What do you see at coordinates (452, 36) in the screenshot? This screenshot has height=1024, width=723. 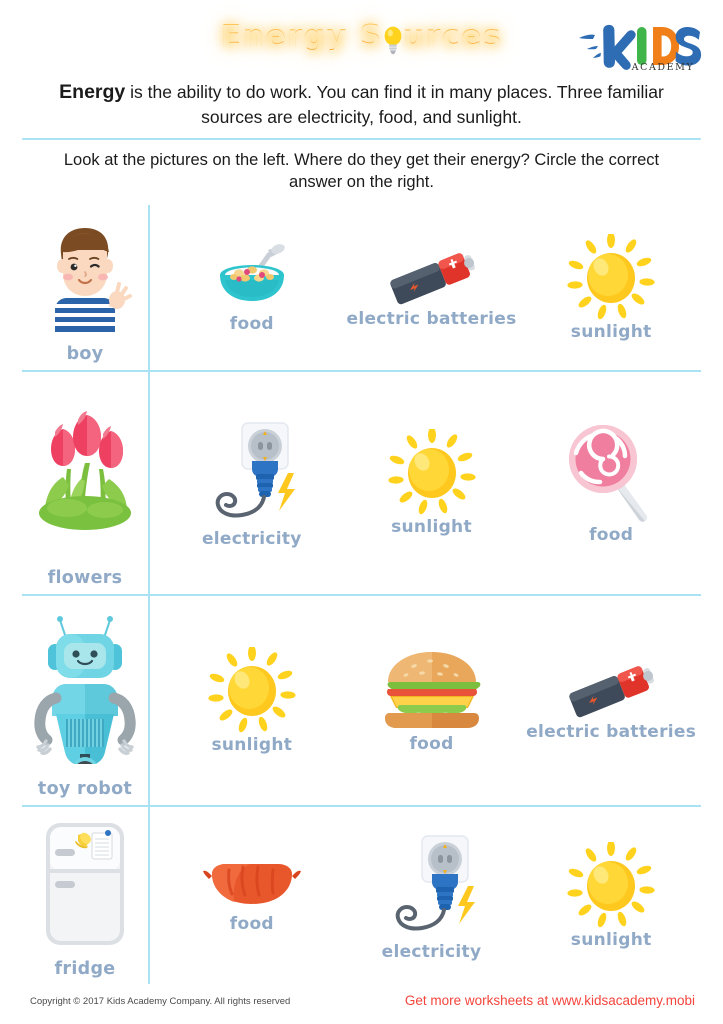 I see `page-title-part2: urces` at bounding box center [452, 36].